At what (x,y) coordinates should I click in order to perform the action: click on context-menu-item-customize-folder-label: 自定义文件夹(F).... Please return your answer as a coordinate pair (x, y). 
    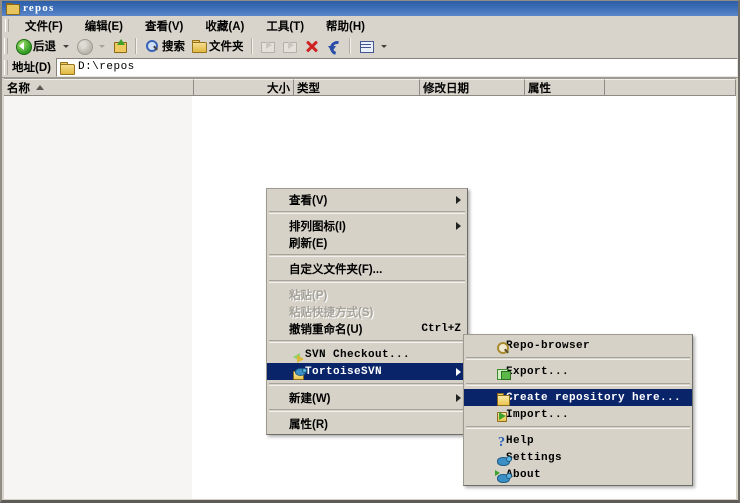
    Looking at the image, I should click on (336, 269).